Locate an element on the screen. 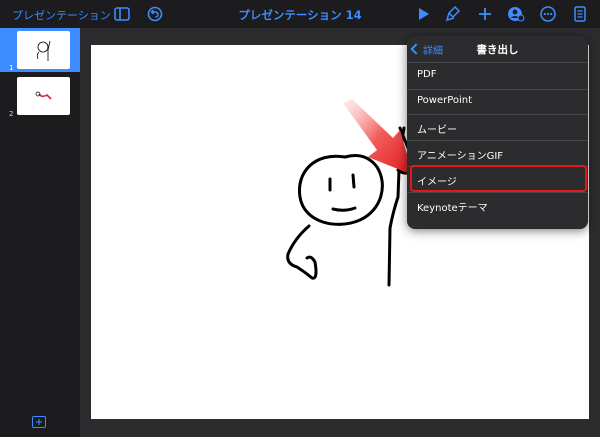 The height and width of the screenshot is (437, 600). export-keynote-theme-item: Keynoteテーマ is located at coordinates (497, 206).